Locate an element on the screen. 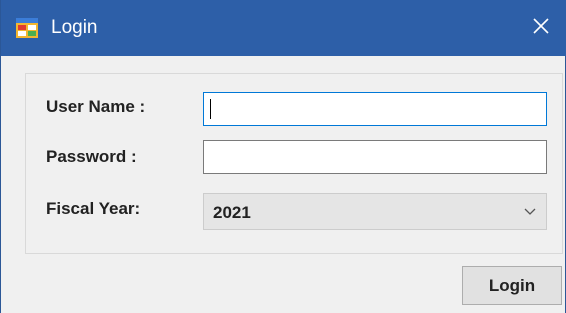 This screenshot has height=313, width=566. text-caret is located at coordinates (210, 109).